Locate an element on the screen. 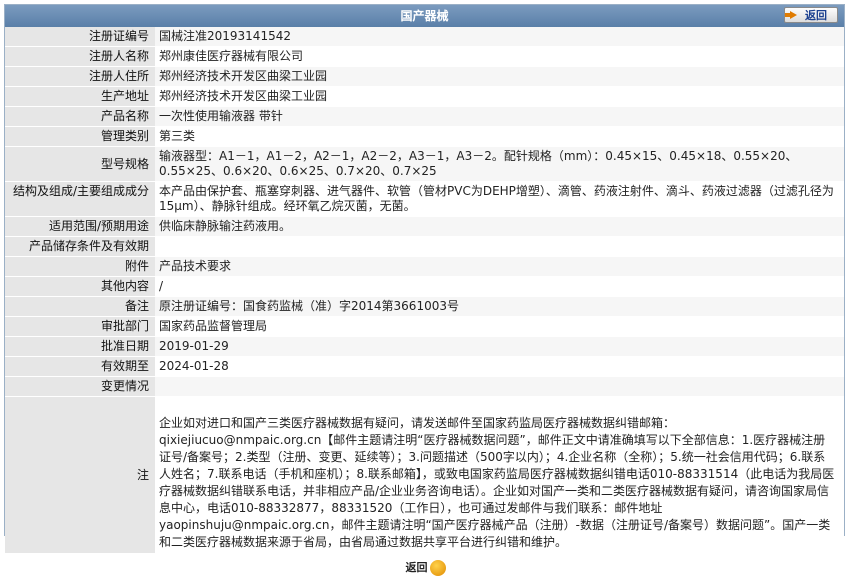 The width and height of the screenshot is (850, 578). field-value: 国家药品监督管理局 is located at coordinates (499, 326).